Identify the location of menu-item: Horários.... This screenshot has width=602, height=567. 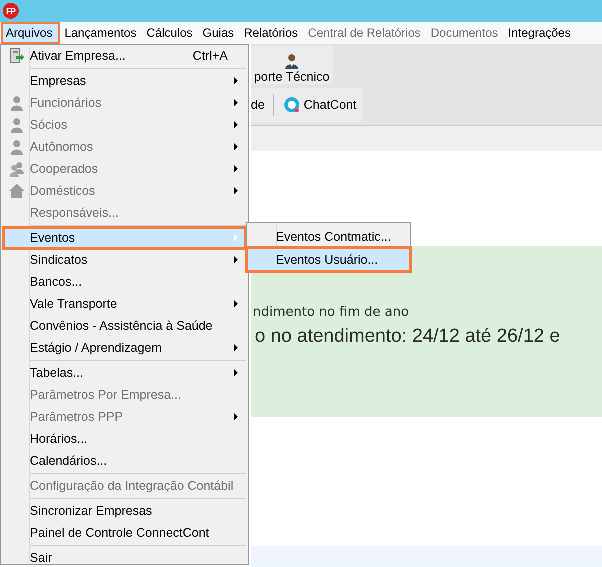
(124, 439).